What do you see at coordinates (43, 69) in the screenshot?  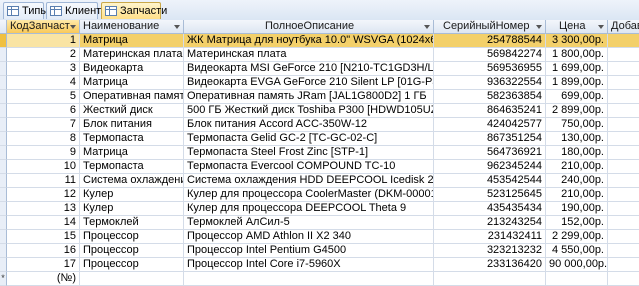 I see `cell-id: 3` at bounding box center [43, 69].